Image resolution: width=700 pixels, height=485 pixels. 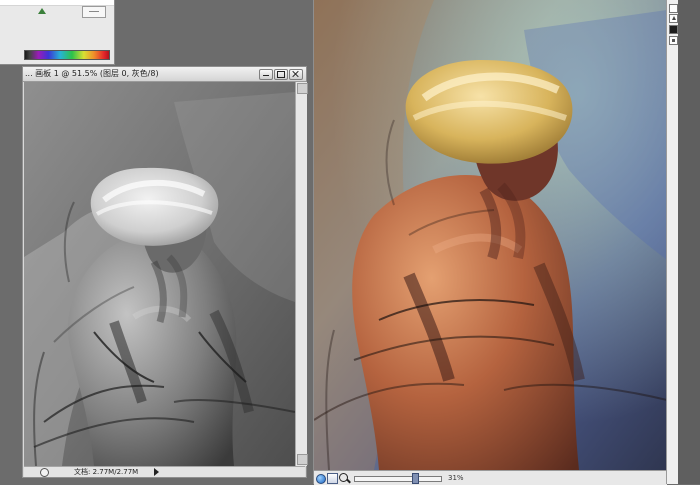 I want to click on left-window-title: ... 画板 1 @ 51.5% (图层 0, 灰色/8), so click(x=92, y=73).